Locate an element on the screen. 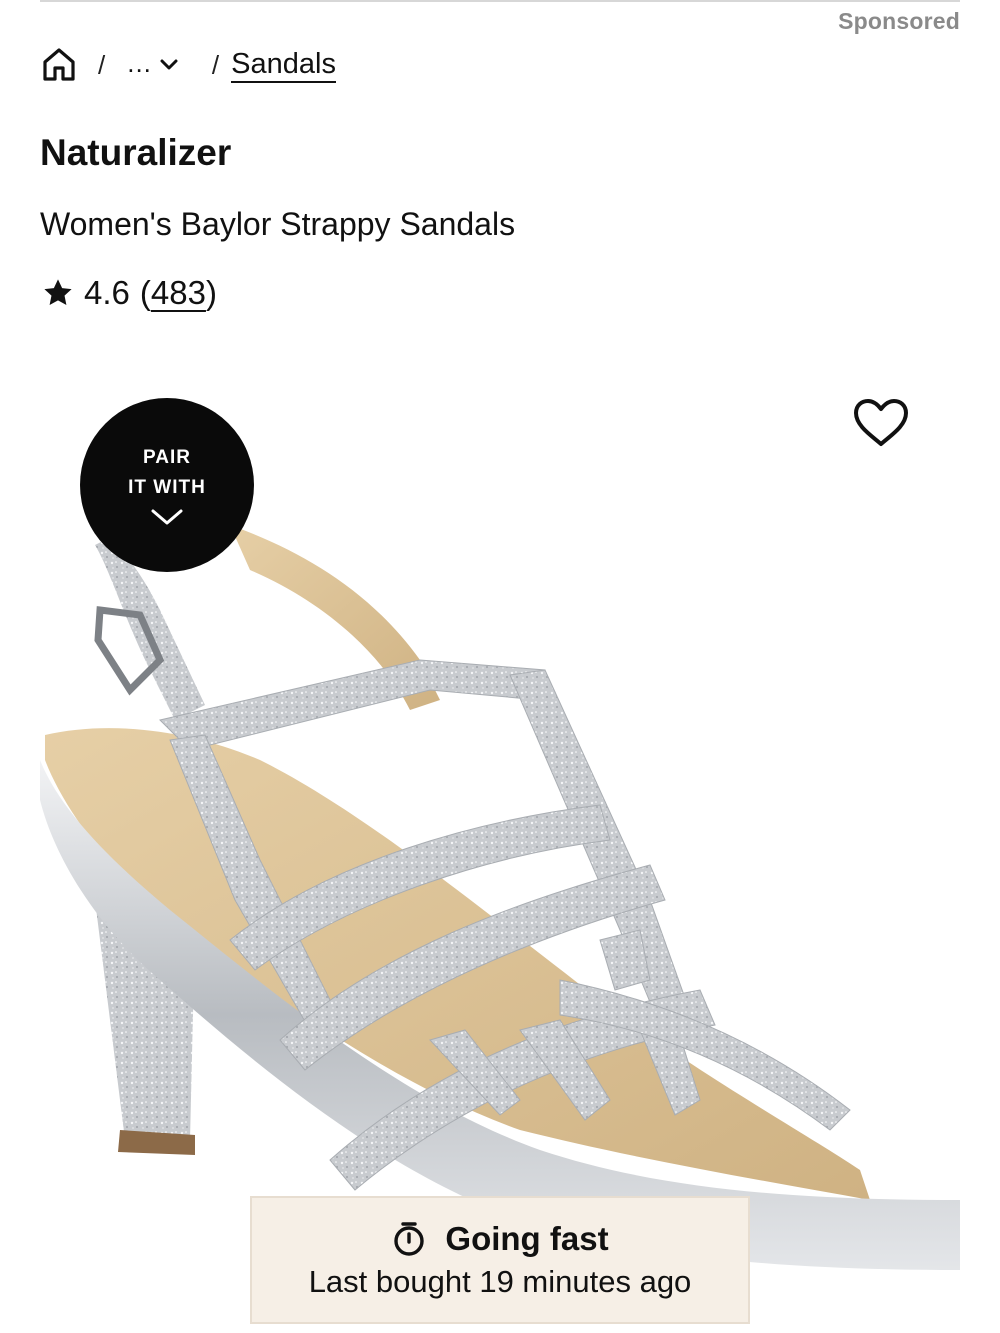 This screenshot has height=1333, width=1000. home-icon is located at coordinates (59, 65).